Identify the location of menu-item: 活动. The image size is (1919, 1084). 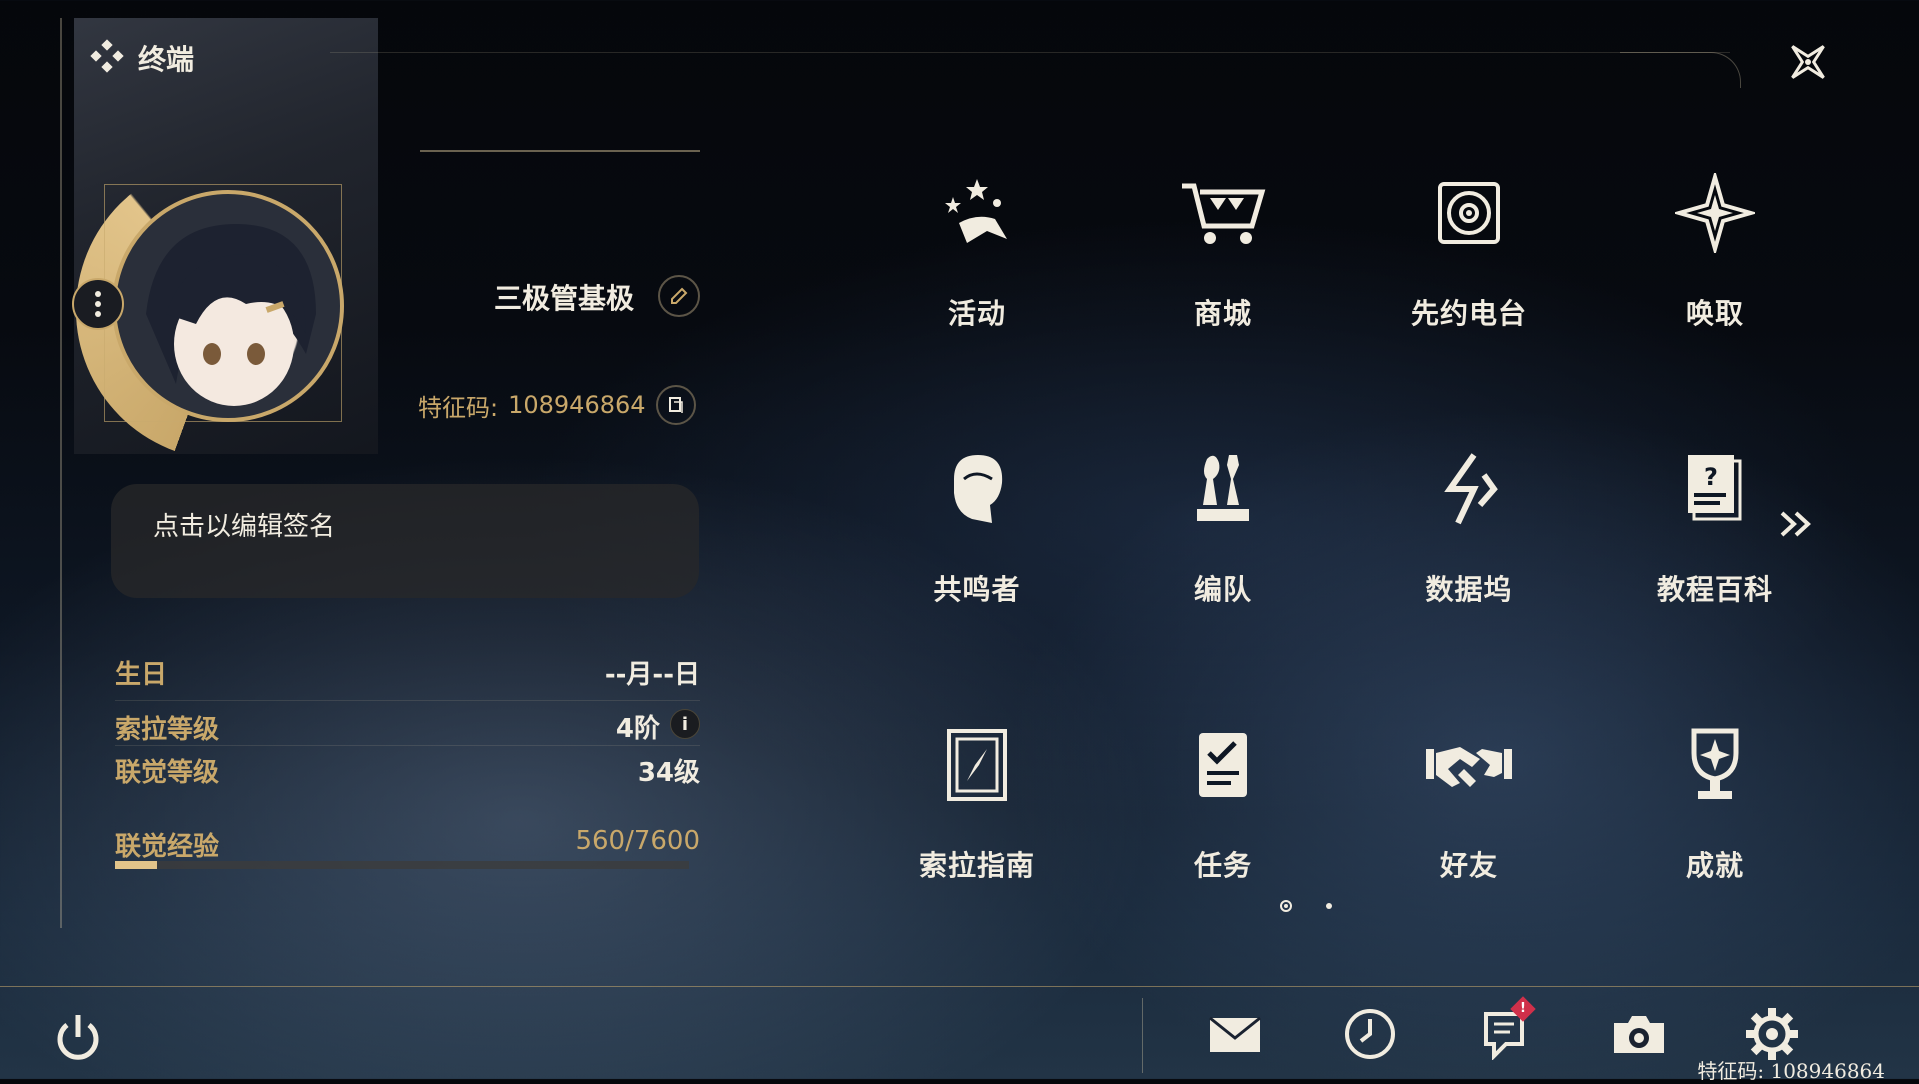
(977, 253).